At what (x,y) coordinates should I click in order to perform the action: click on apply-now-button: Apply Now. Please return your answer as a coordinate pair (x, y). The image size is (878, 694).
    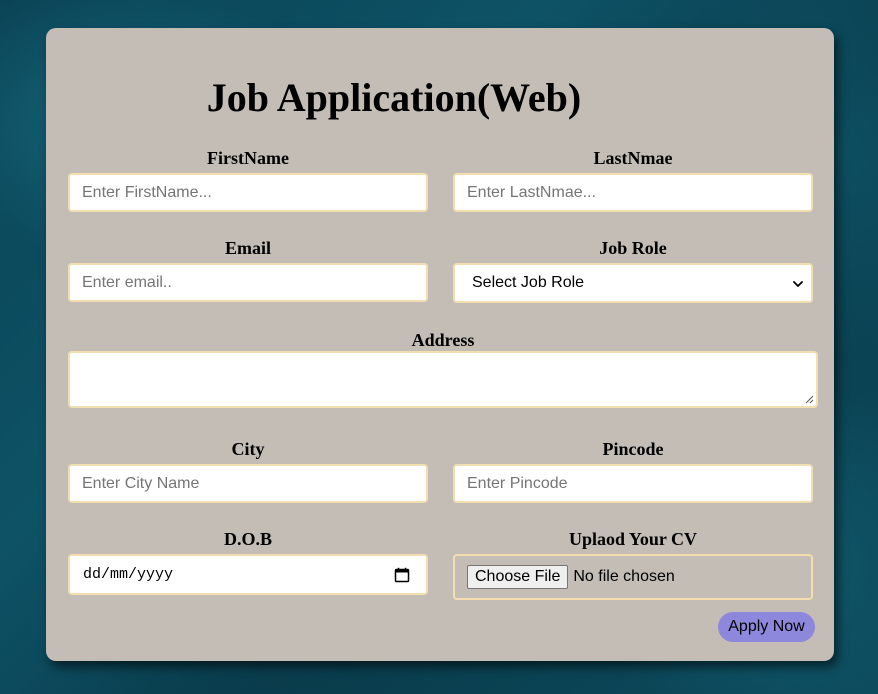
    Looking at the image, I should click on (766, 627).